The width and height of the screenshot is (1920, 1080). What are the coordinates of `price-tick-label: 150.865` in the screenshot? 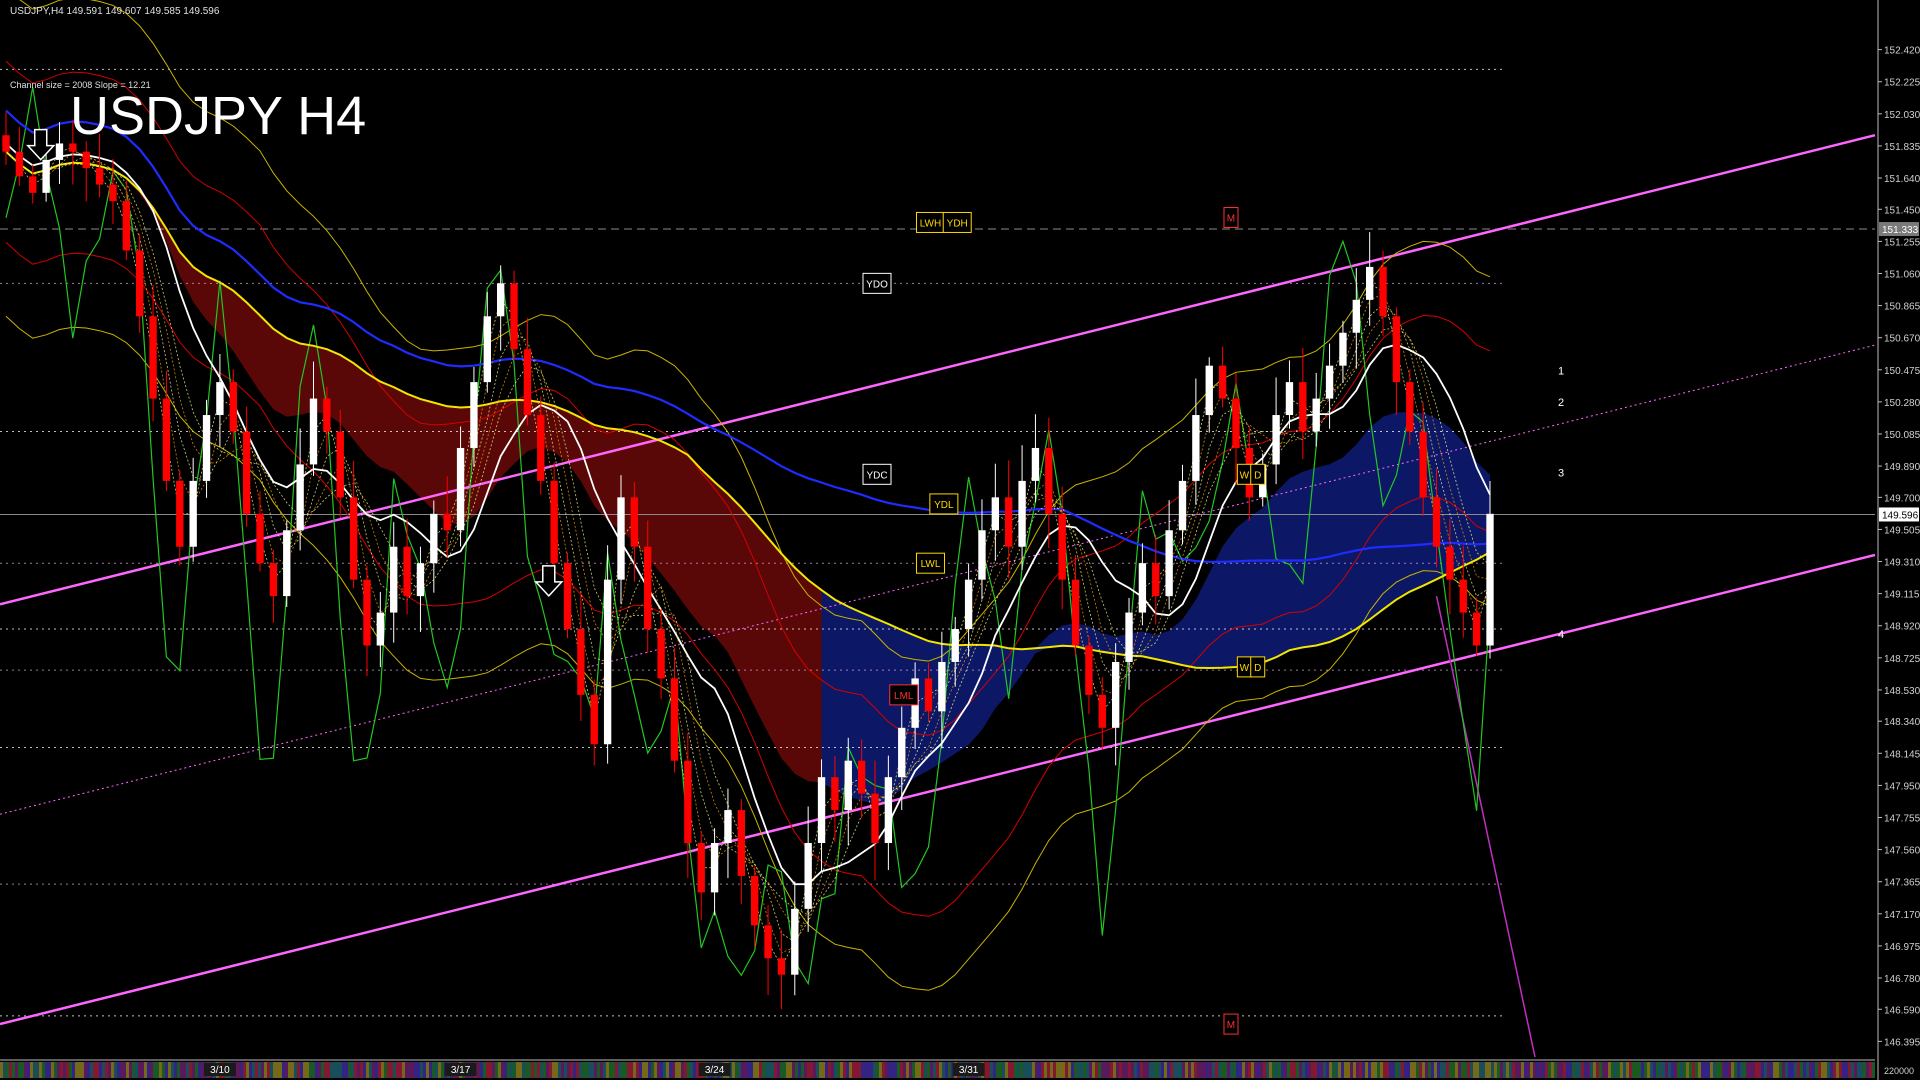 It's located at (1902, 307).